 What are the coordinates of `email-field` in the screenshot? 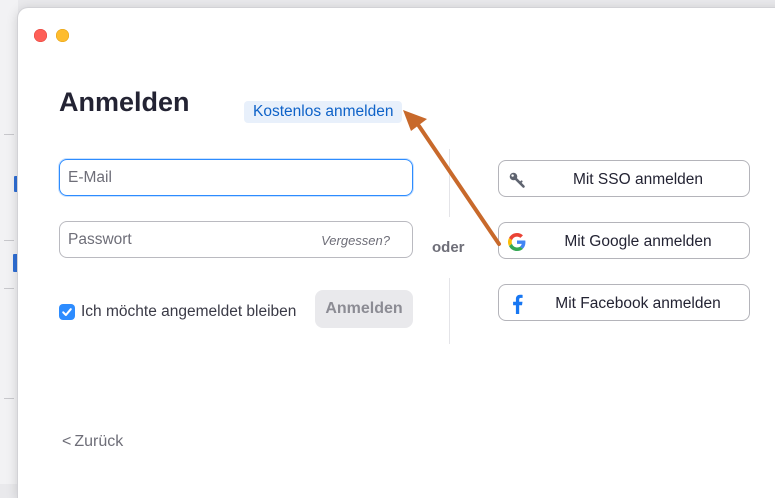 It's located at (236, 177).